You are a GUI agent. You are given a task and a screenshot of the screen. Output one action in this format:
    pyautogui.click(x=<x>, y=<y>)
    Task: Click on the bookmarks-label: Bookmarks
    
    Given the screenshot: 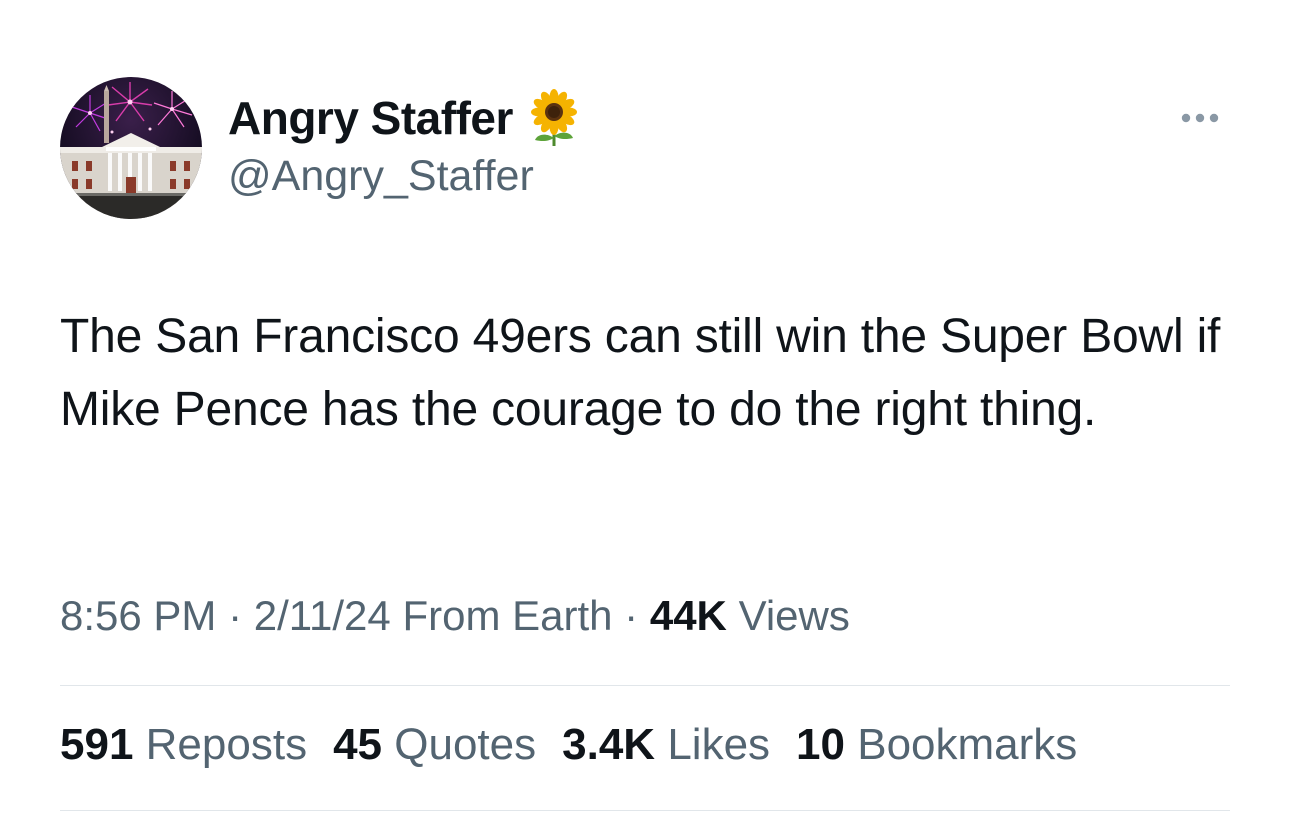 What is the action you would take?
    pyautogui.click(x=967, y=744)
    